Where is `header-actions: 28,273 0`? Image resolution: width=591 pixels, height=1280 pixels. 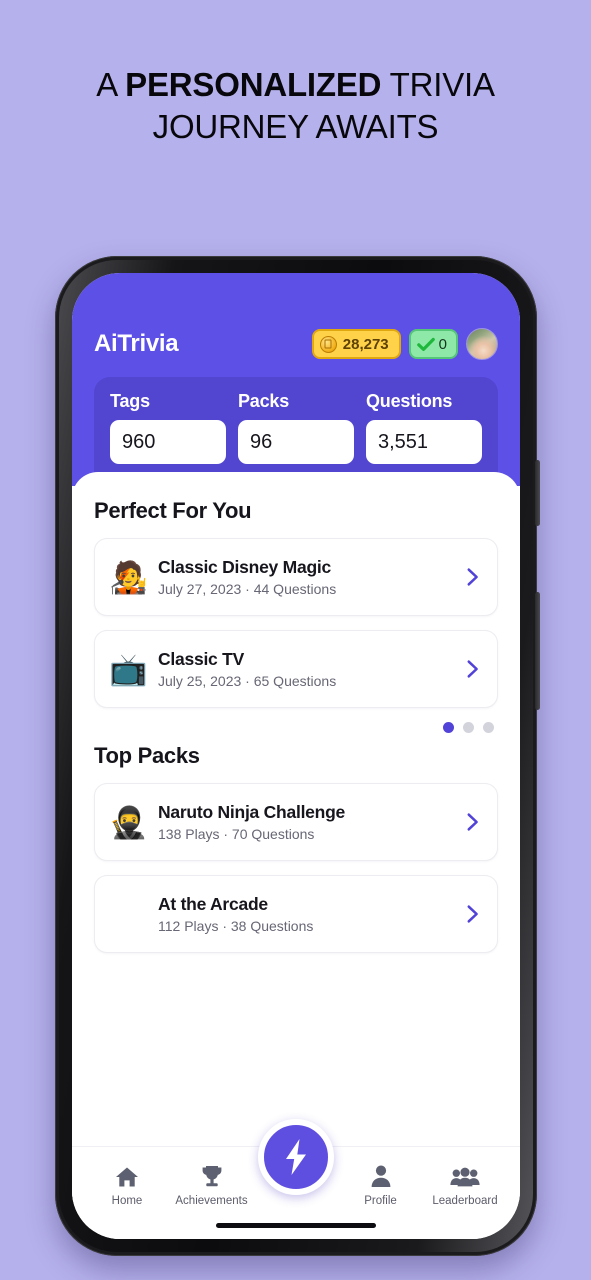 header-actions: 28,273 0 is located at coordinates (404, 344).